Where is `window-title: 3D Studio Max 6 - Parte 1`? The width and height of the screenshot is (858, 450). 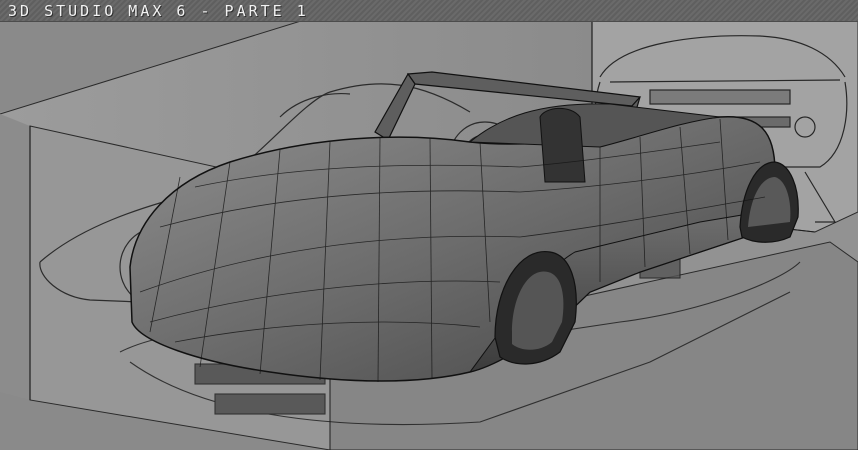
window-title: 3D Studio Max 6 - Parte 1 is located at coordinates (158, 11).